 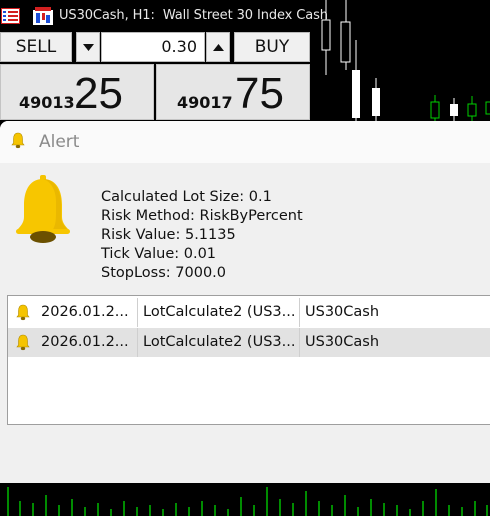 What do you see at coordinates (202, 216) in the screenshot?
I see `message-line-risk-method: Risk Method: RiskByPercent` at bounding box center [202, 216].